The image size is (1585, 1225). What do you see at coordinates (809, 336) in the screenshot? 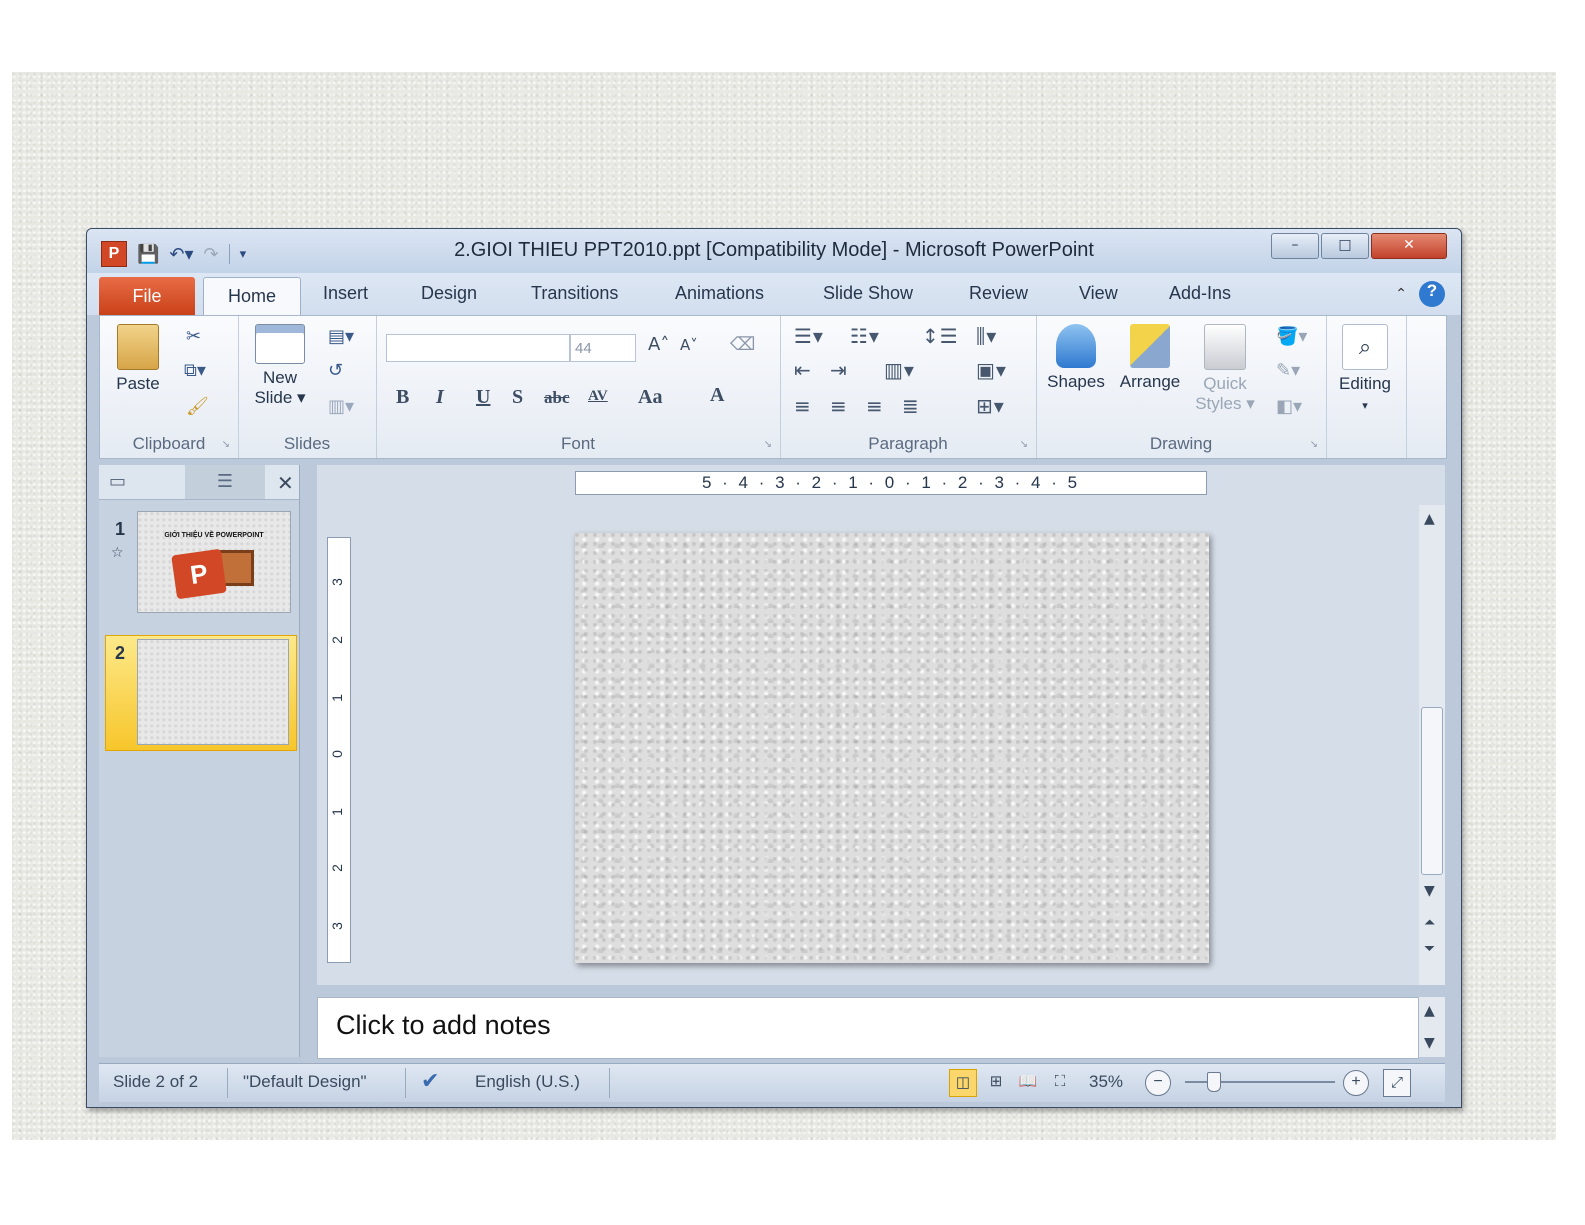
I see `bullets-icon: ☰▾` at bounding box center [809, 336].